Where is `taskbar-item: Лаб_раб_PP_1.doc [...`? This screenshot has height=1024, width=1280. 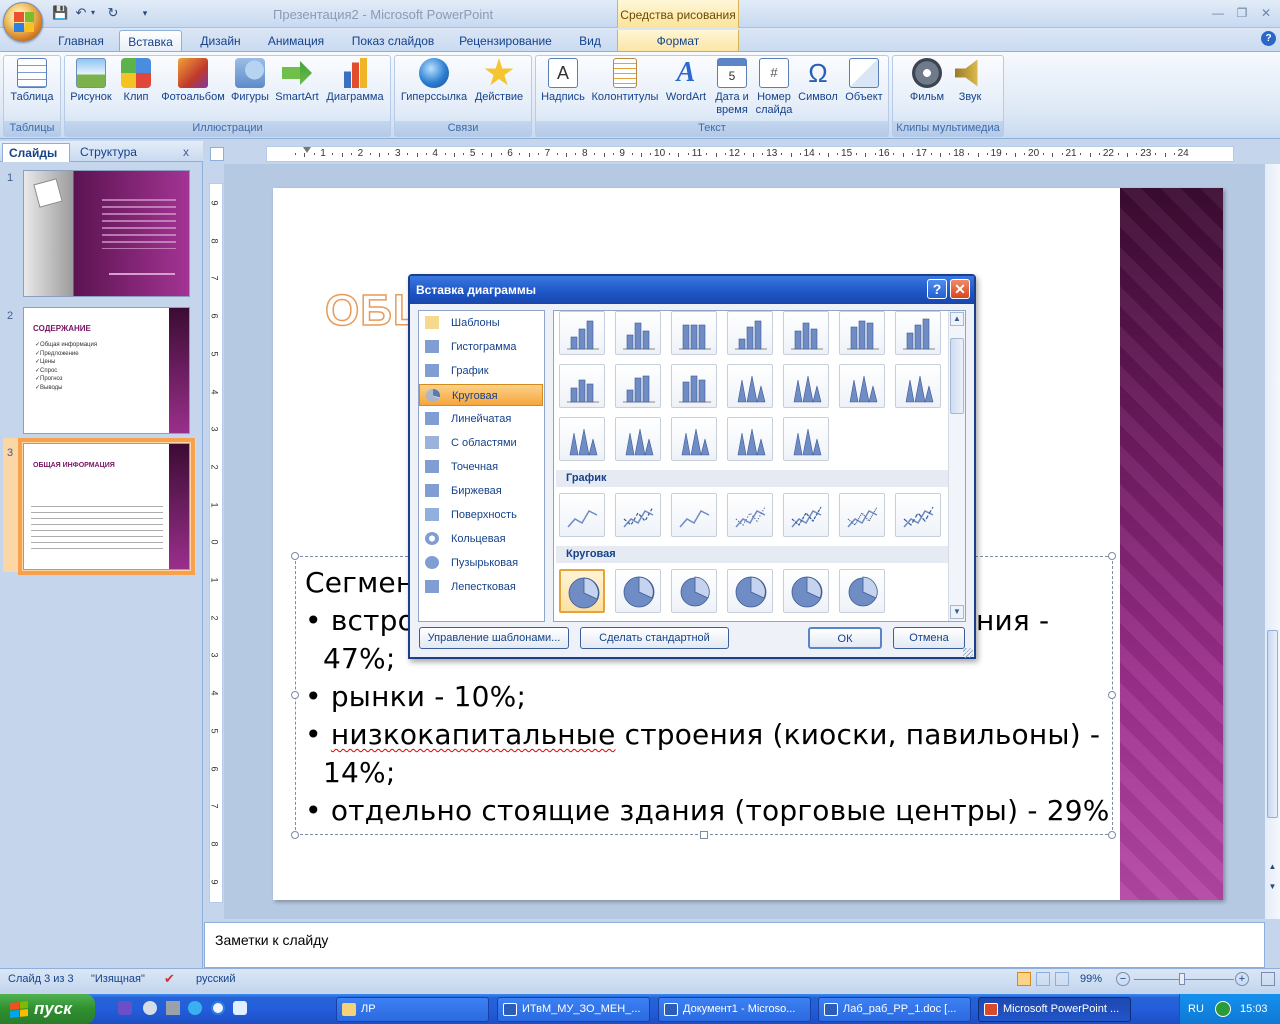
taskbar-item: Лаб_раб_PP_1.doc [... is located at coordinates (894, 1009).